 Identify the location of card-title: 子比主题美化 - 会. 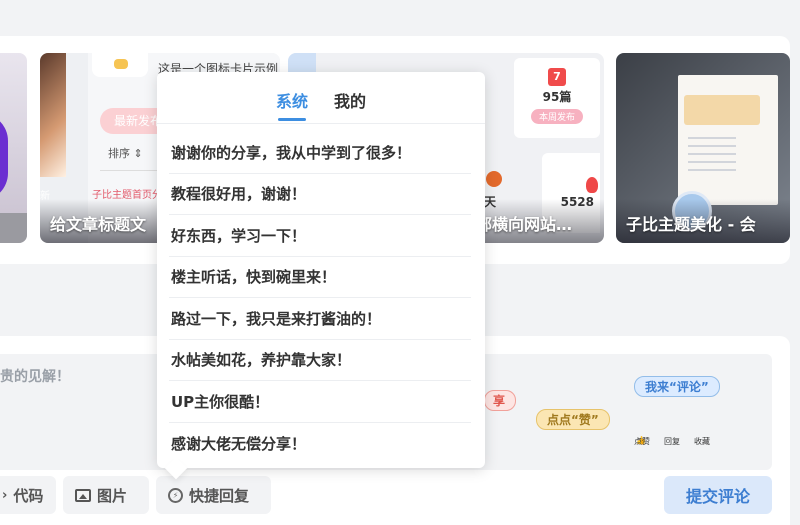
(691, 224).